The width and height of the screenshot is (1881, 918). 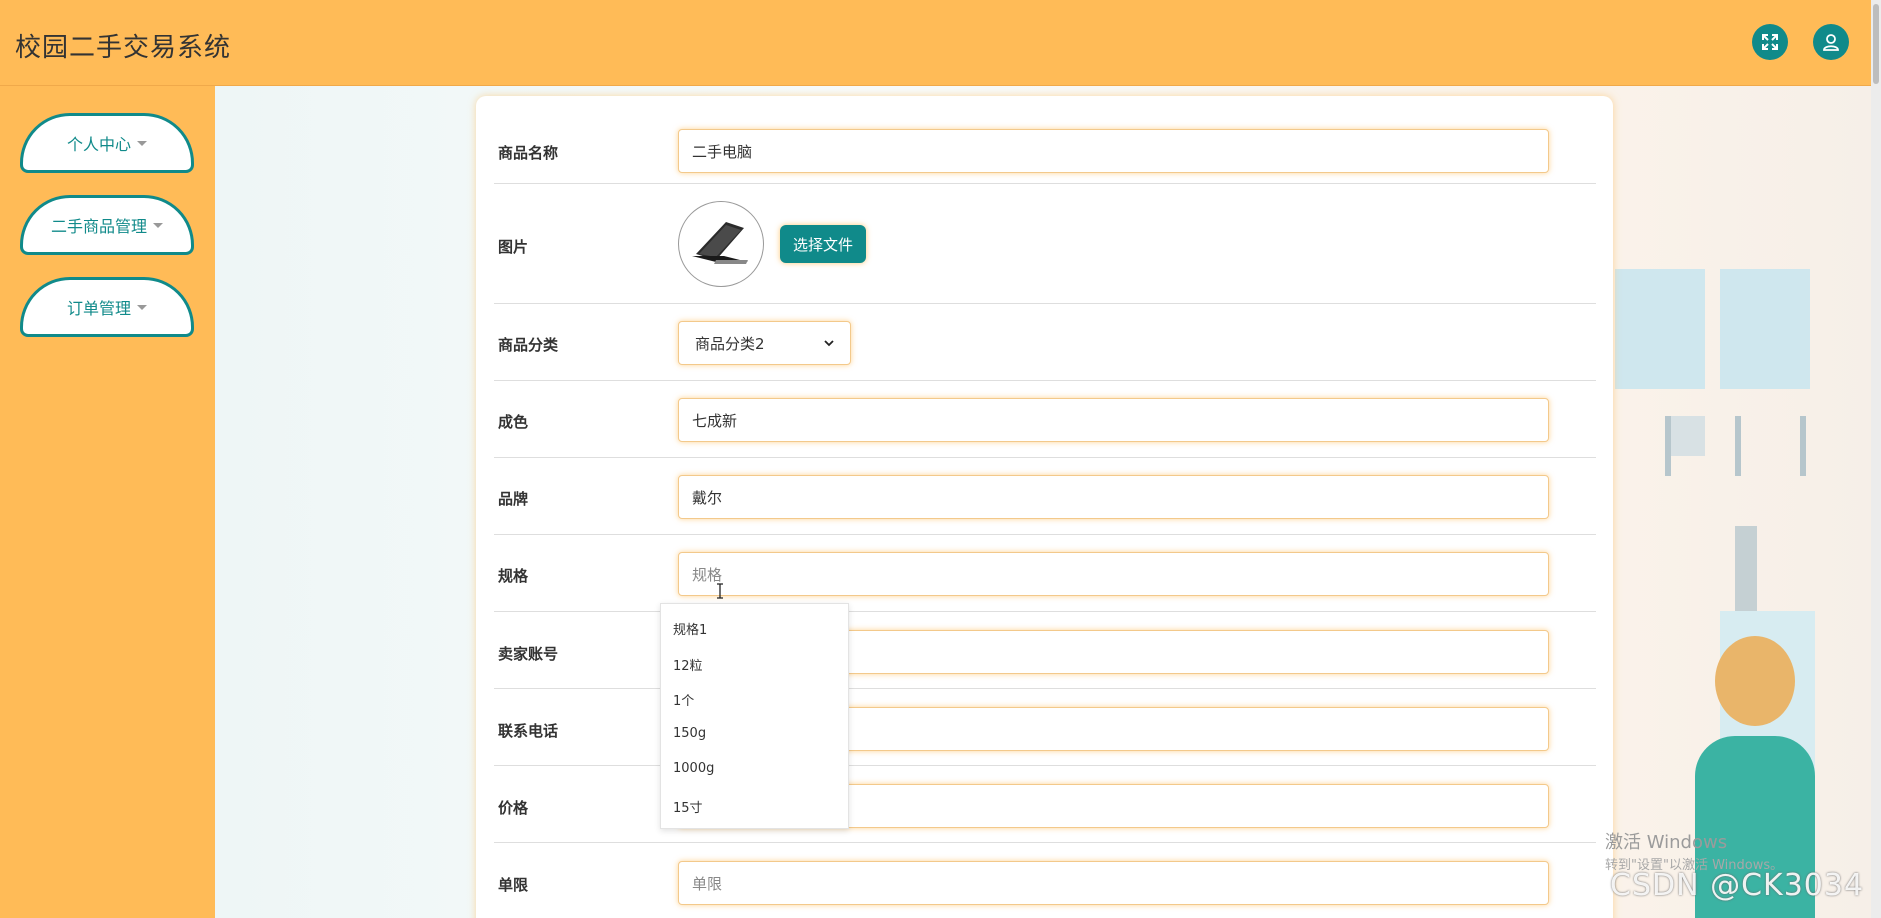 What do you see at coordinates (513, 808) in the screenshot?
I see `price-label: 价格` at bounding box center [513, 808].